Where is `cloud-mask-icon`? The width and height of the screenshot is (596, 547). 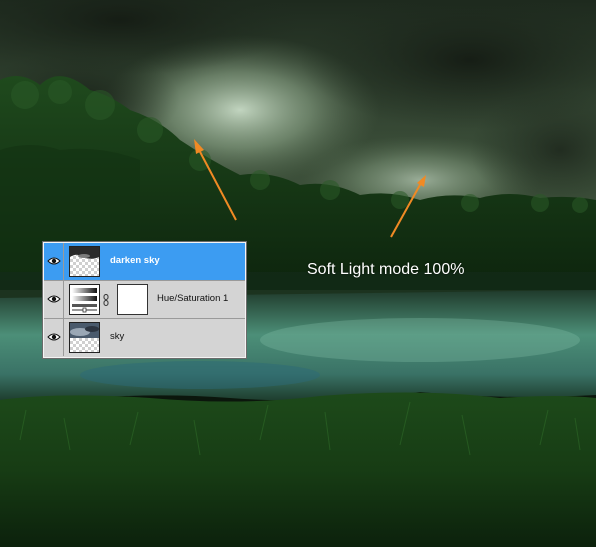 cloud-mask-icon is located at coordinates (84, 261).